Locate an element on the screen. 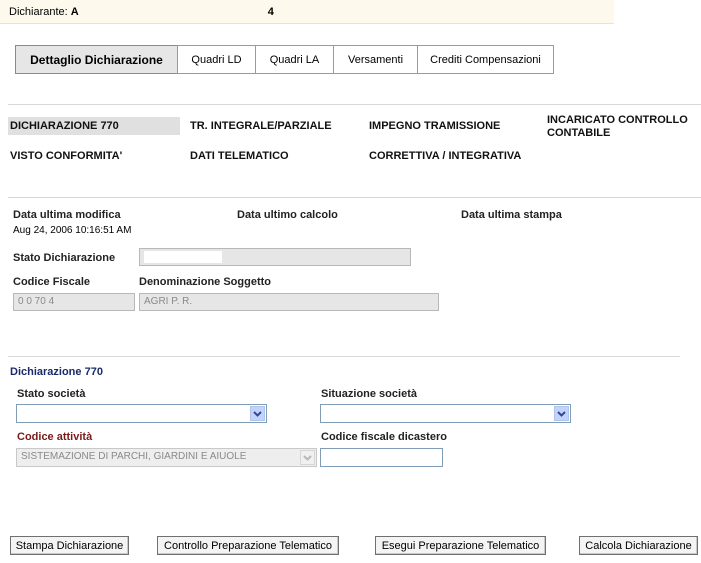 This screenshot has width=701, height=563. situazione-societa-label: Situazione società is located at coordinates (369, 394).